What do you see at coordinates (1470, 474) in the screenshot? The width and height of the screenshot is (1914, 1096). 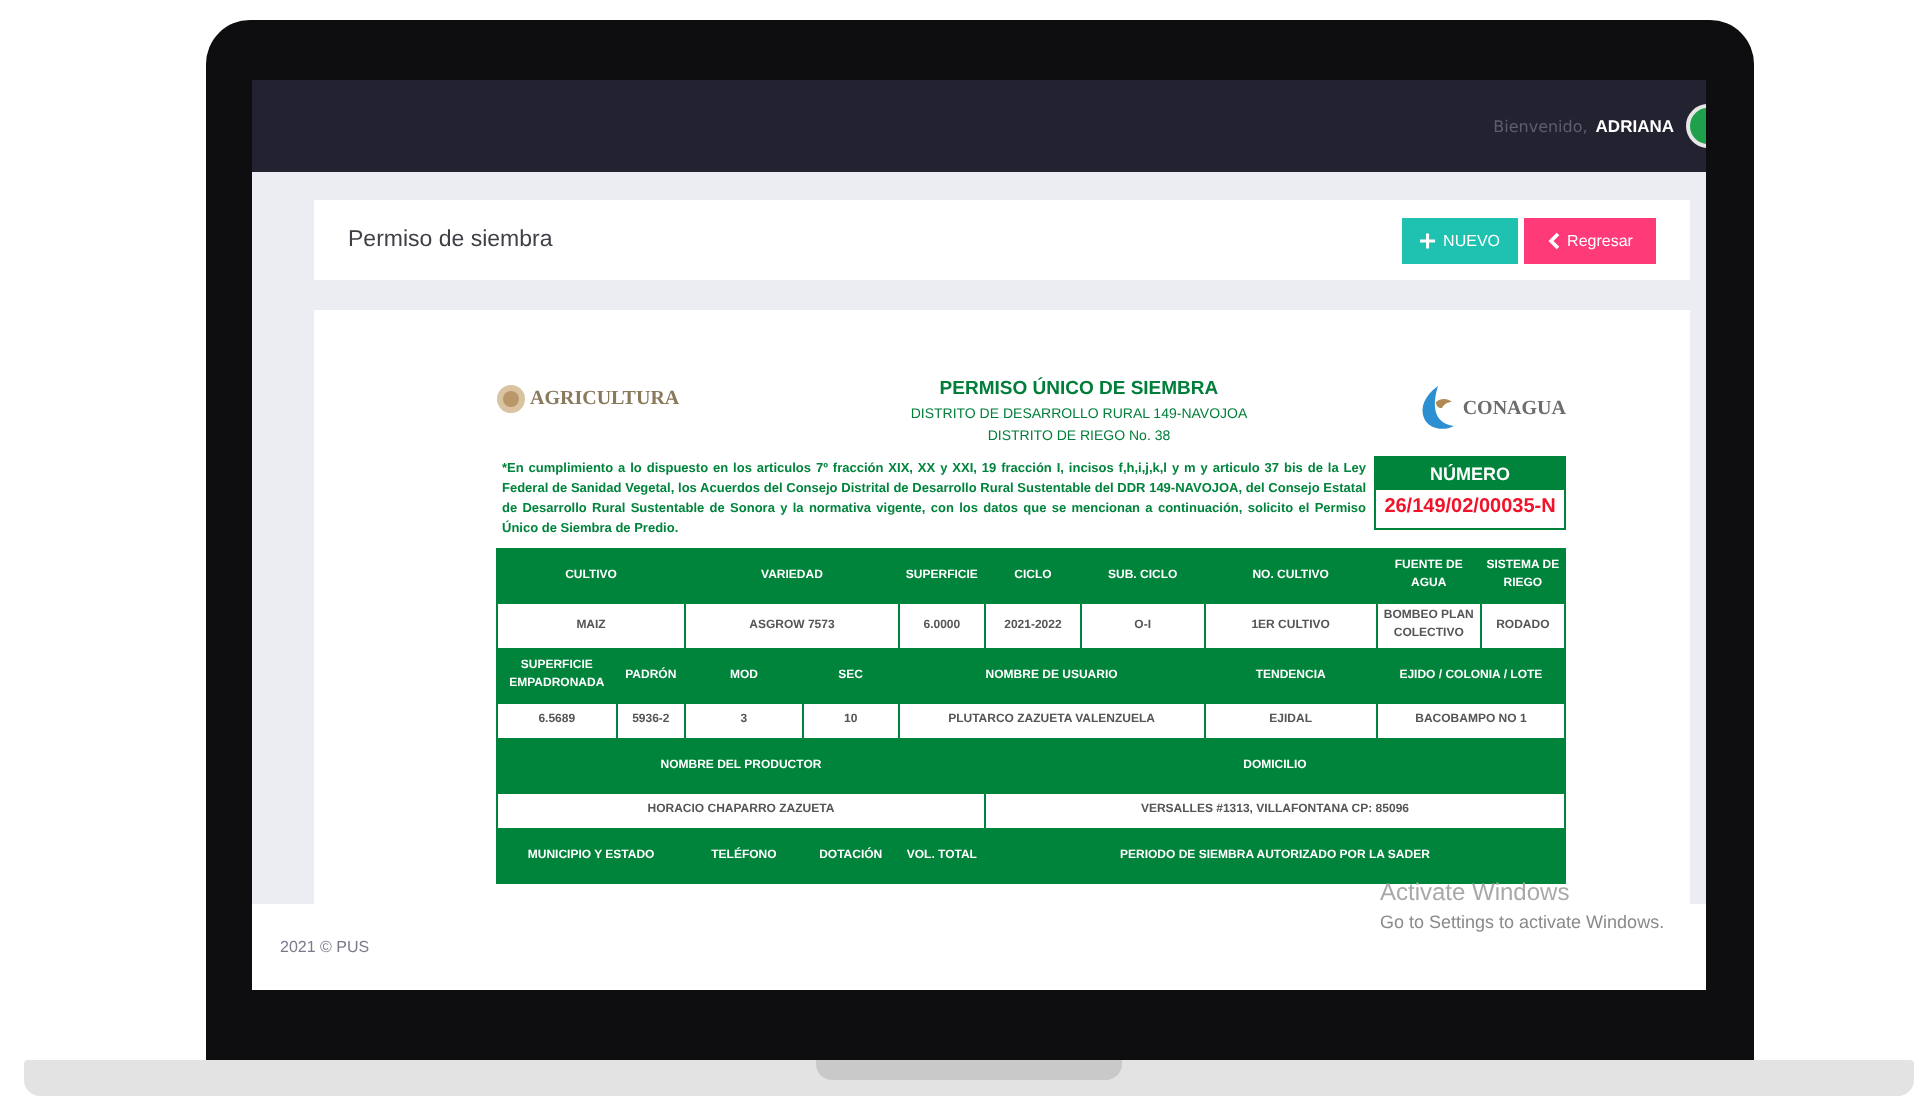 I see `permit-number-label: NÚMERO` at bounding box center [1470, 474].